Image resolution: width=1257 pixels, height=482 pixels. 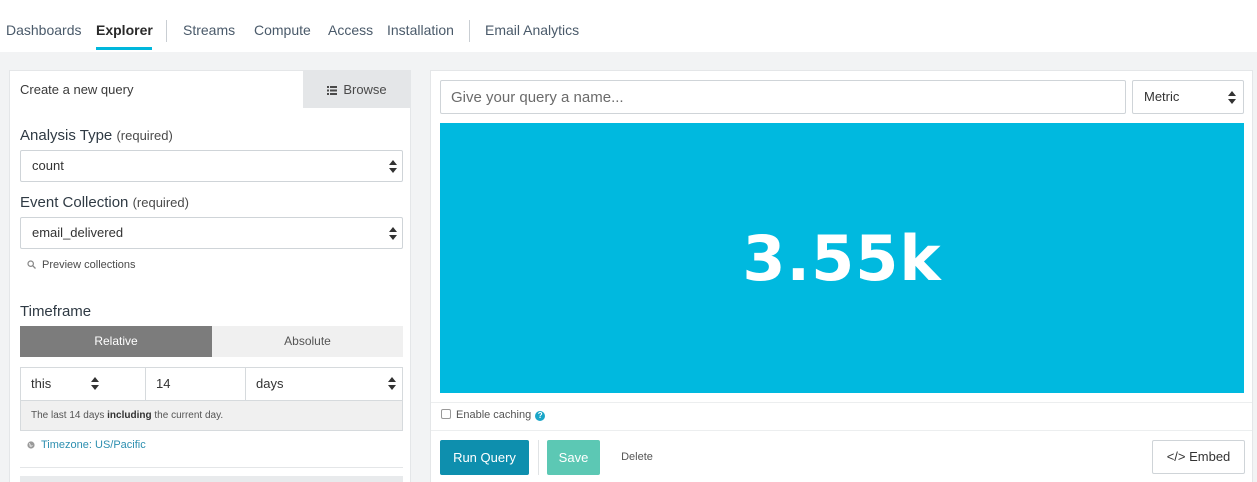 I want to click on run-query-button: Run Query, so click(x=484, y=457).